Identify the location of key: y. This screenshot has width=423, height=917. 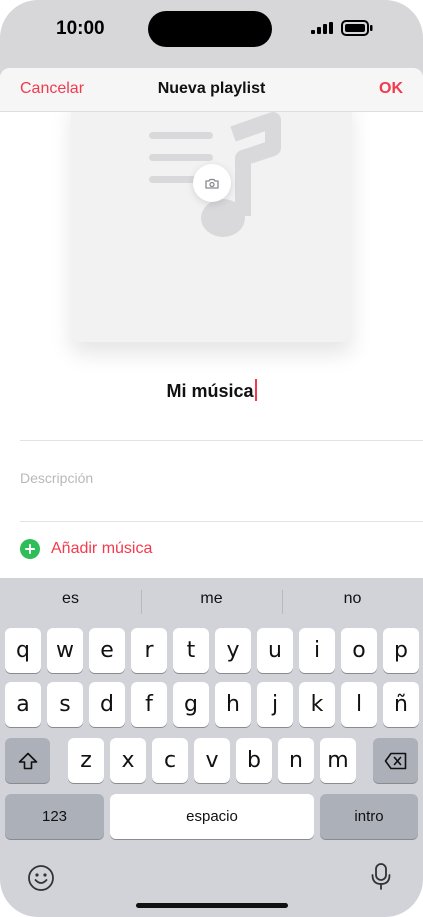
(233, 650).